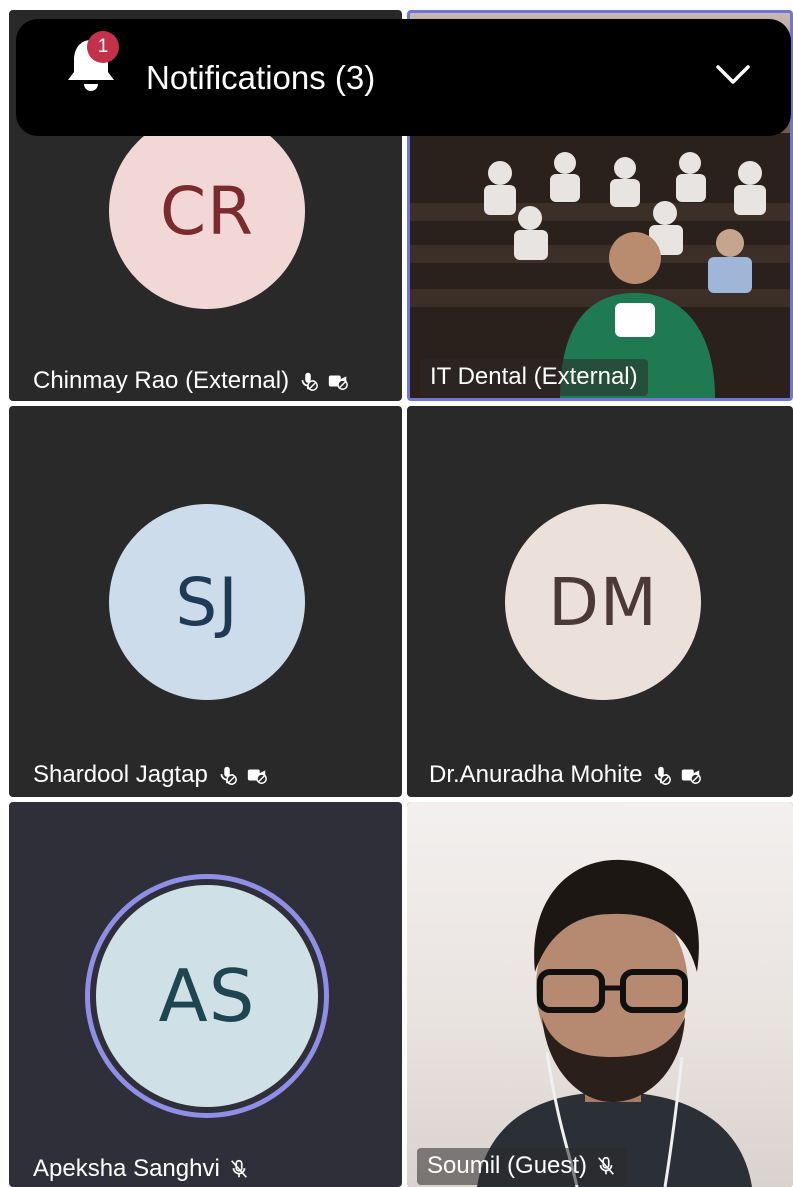  I want to click on participant-name: Shardool Jagtap, so click(120, 774).